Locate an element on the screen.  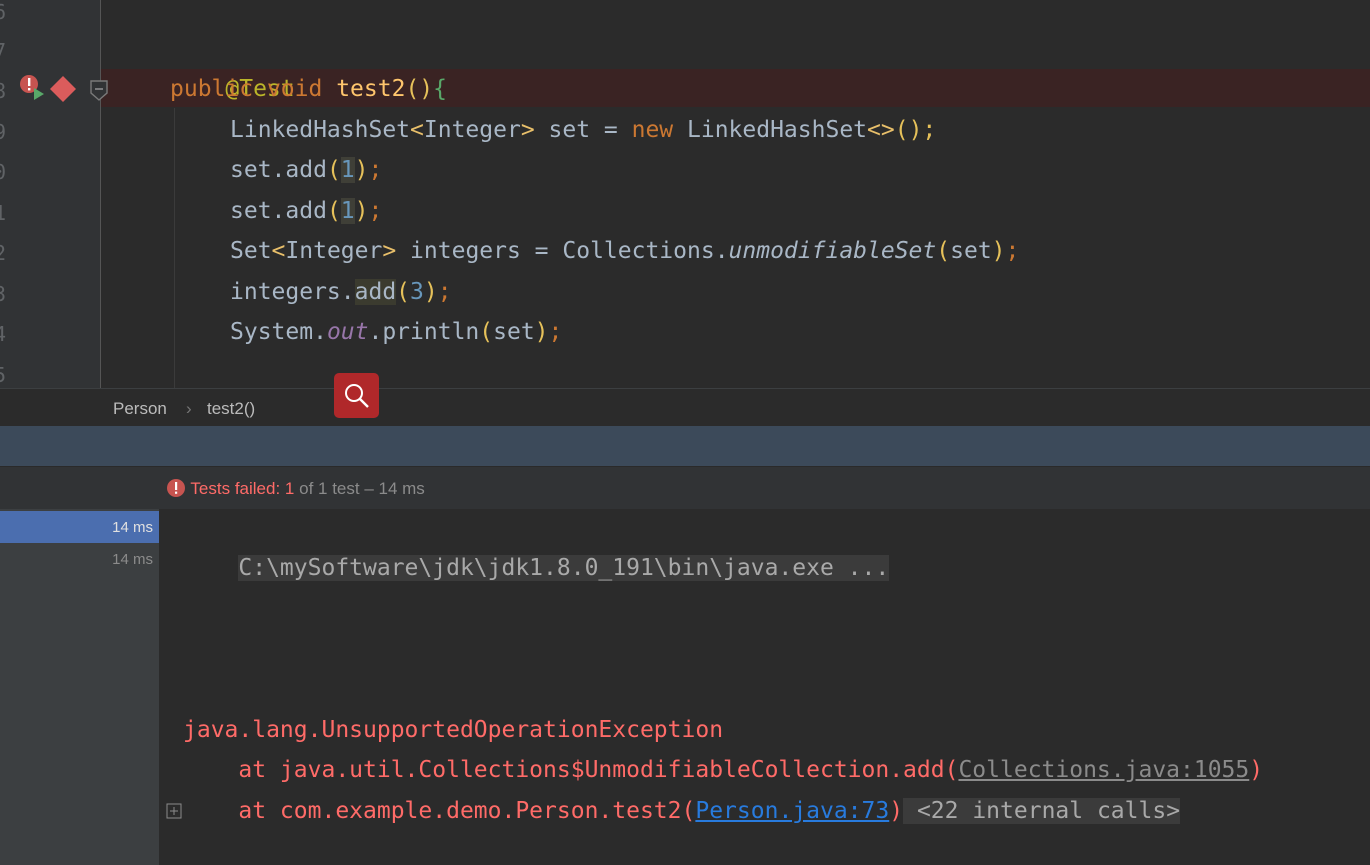
line-number: 8 is located at coordinates (3, 91).